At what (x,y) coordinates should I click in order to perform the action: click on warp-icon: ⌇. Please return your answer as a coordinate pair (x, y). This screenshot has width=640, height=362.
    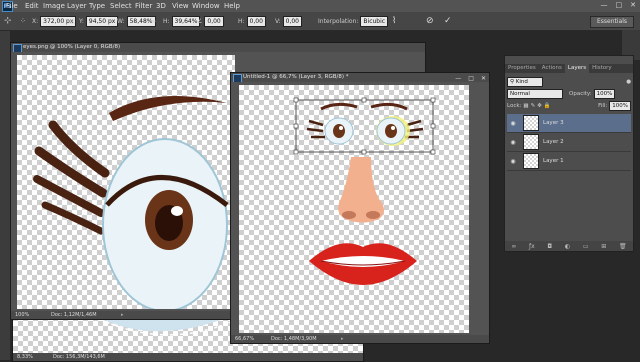
    Looking at the image, I should click on (394, 21).